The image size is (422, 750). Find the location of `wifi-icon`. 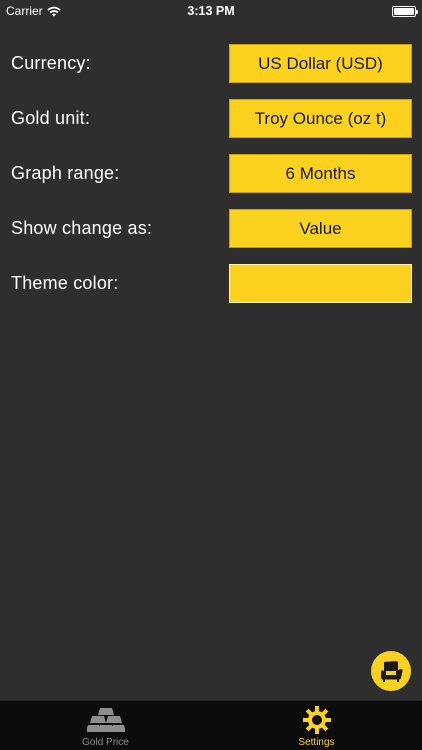

wifi-icon is located at coordinates (53, 11).